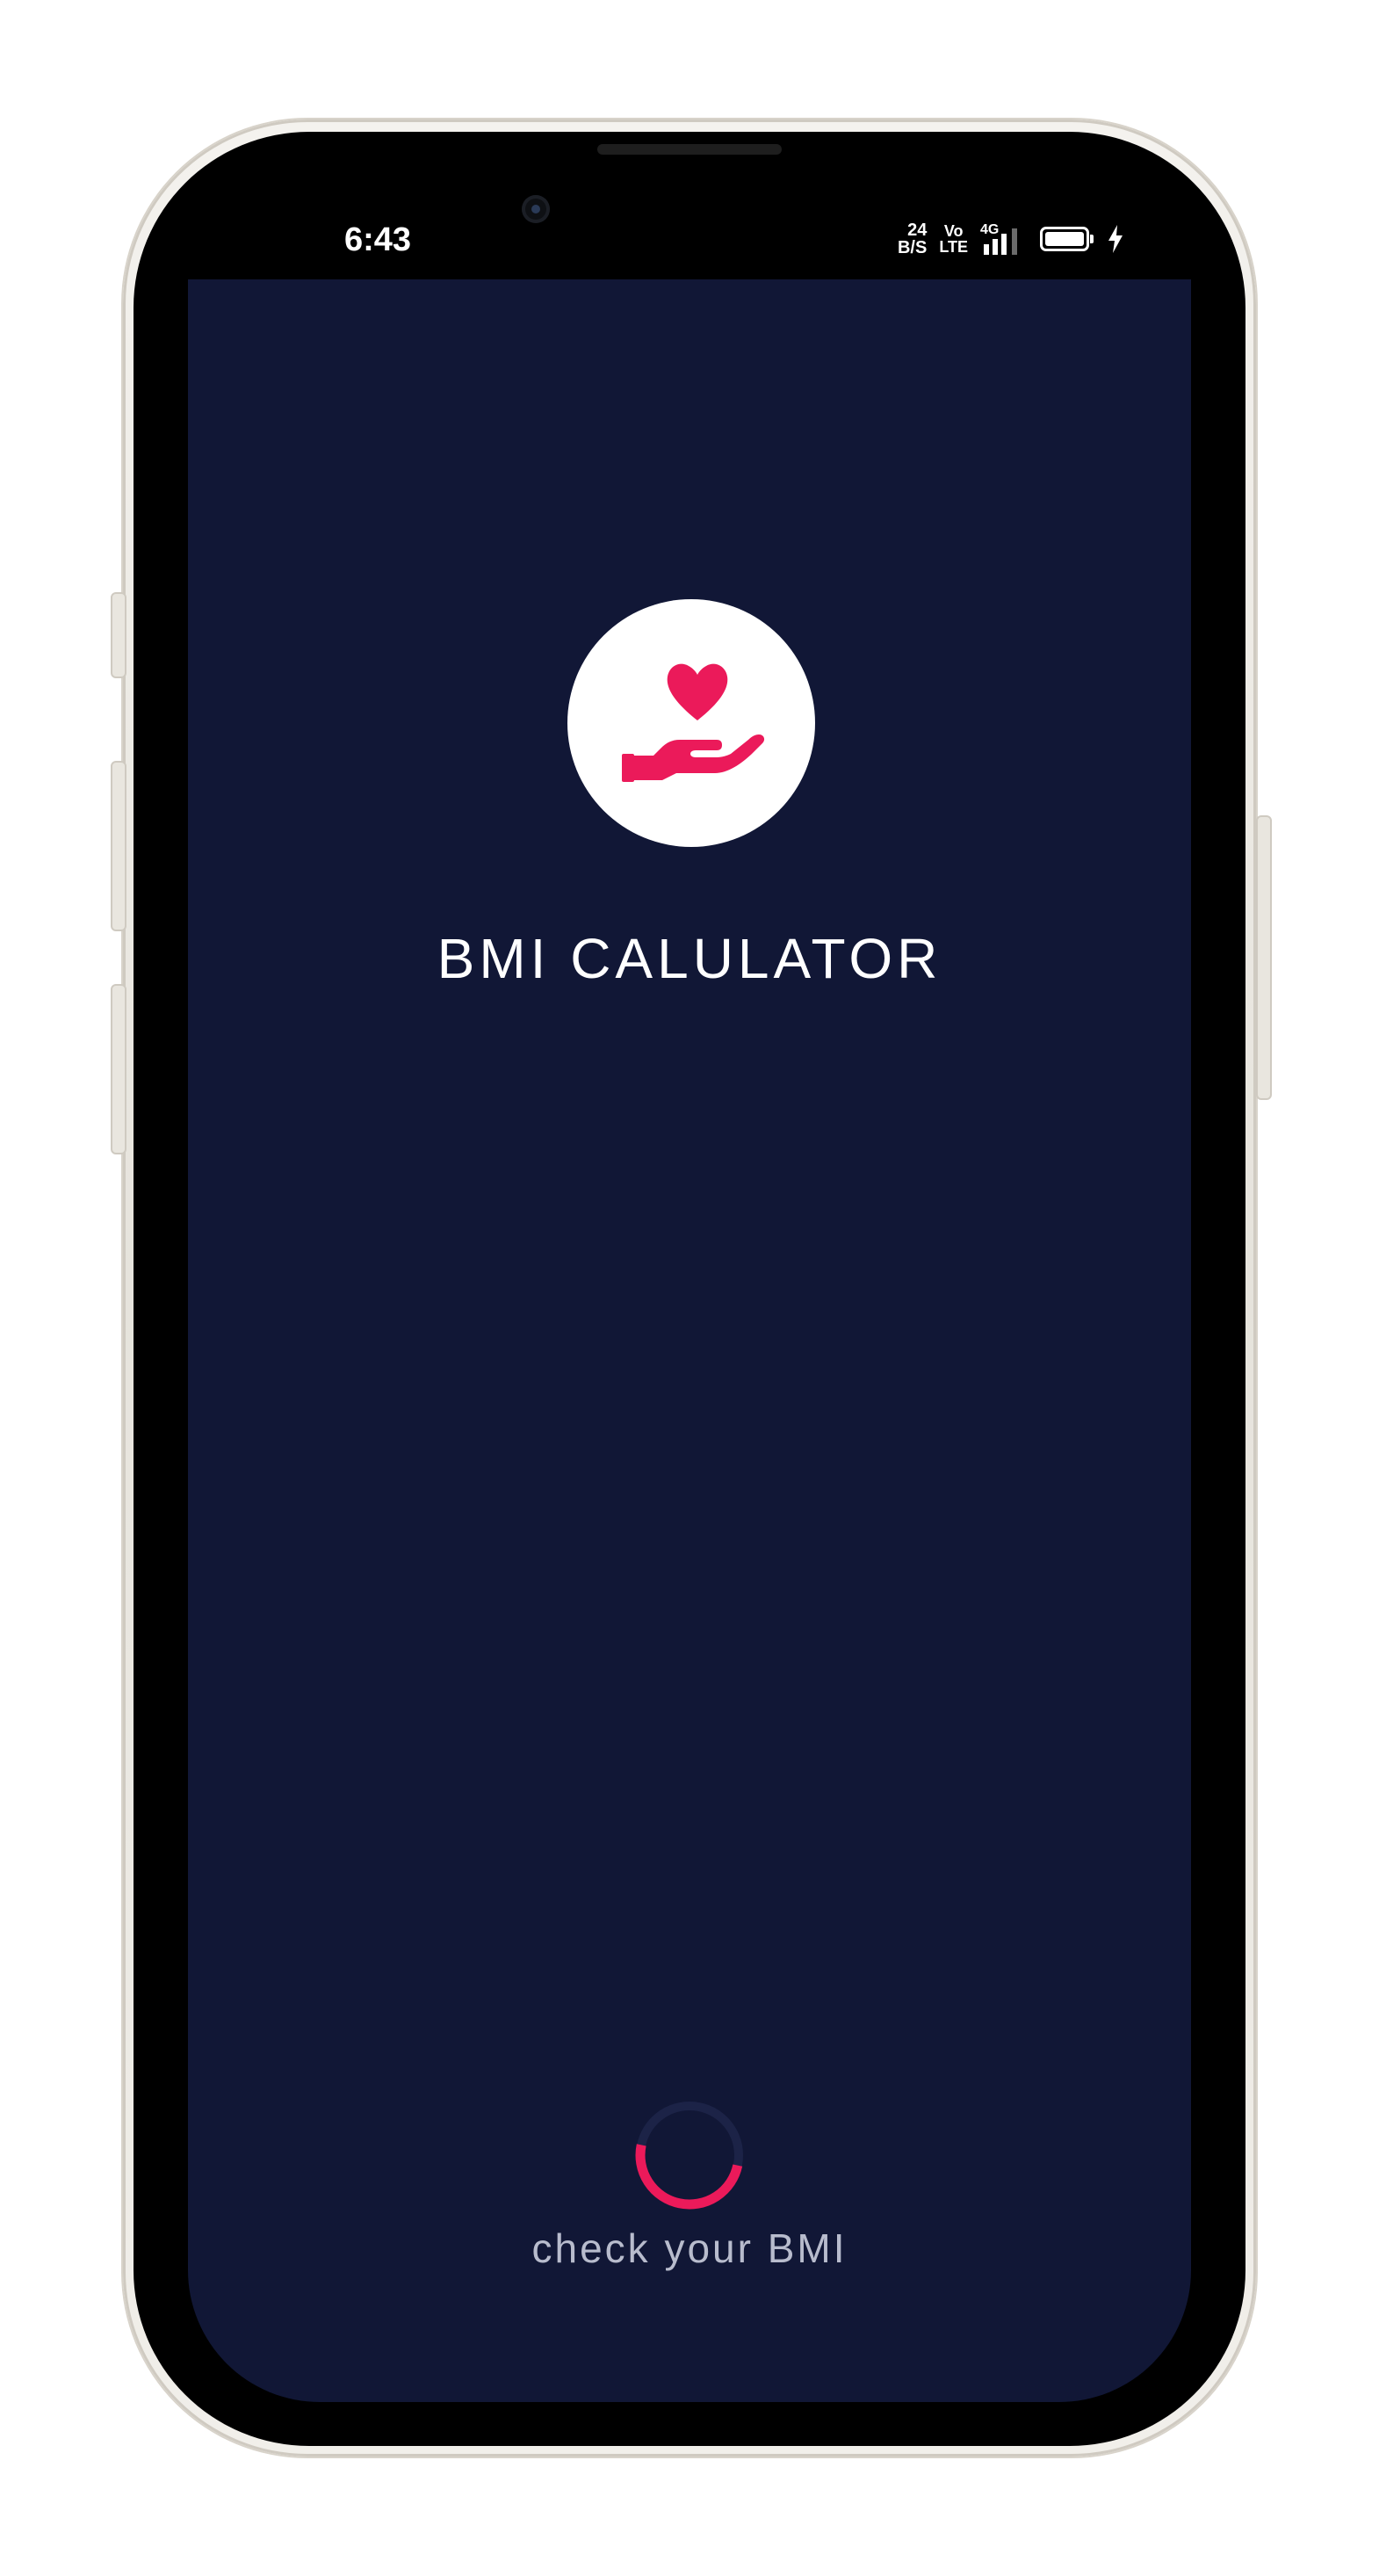 Image resolution: width=1379 pixels, height=2576 pixels. Describe the element at coordinates (118, 846) in the screenshot. I see `volume-up-button` at that location.